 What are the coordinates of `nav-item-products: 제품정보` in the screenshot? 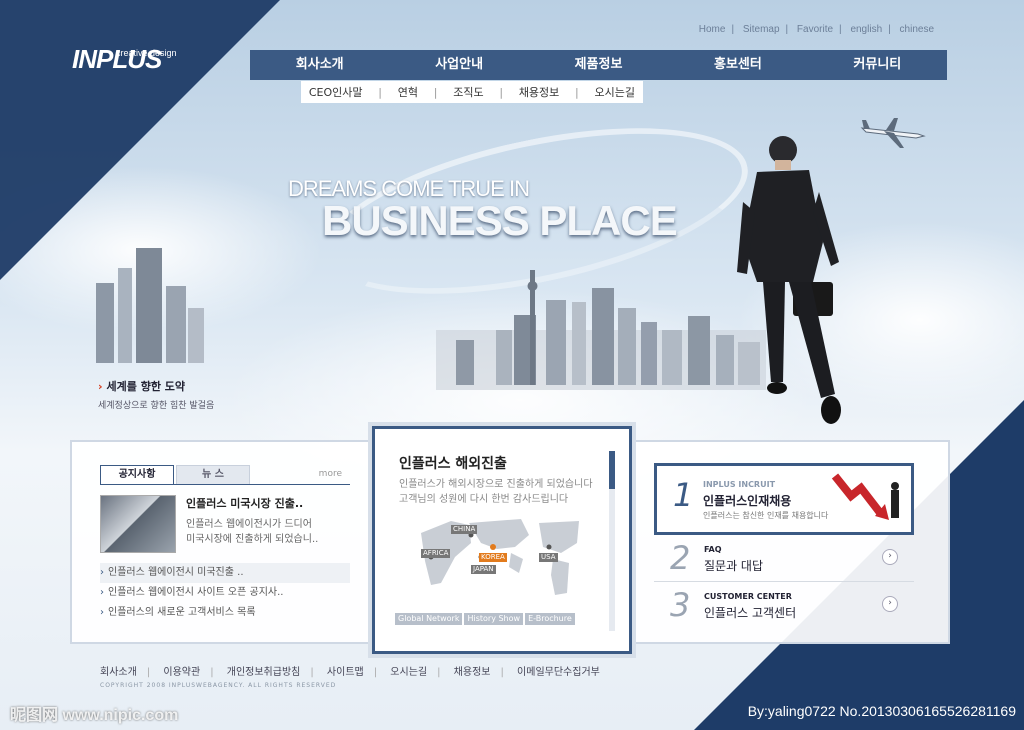 It's located at (598, 65).